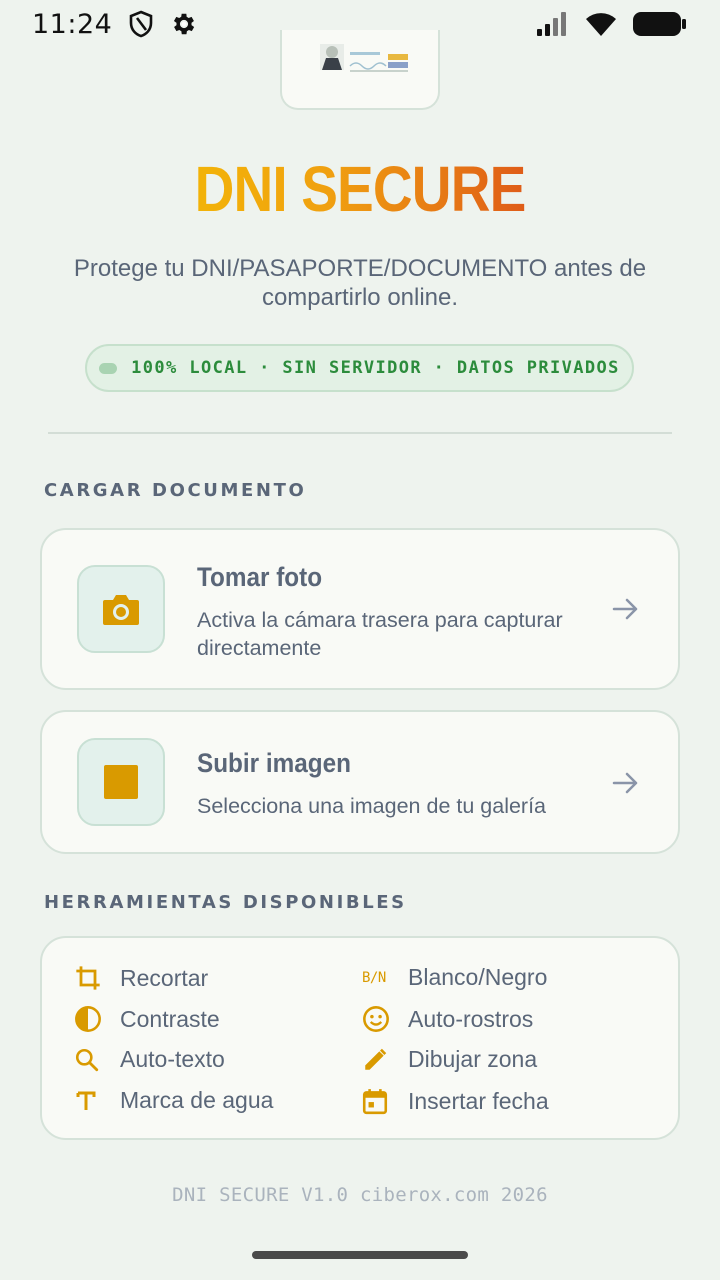 The width and height of the screenshot is (720, 1280). What do you see at coordinates (260, 577) in the screenshot?
I see `take-photo-title: Tomar foto` at bounding box center [260, 577].